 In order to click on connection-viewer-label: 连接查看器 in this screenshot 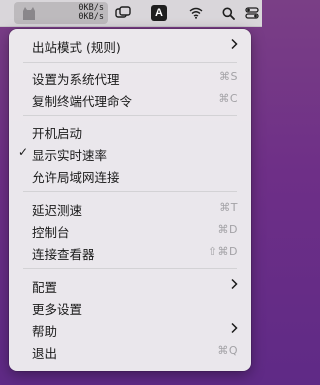, I will do `click(63, 254)`.